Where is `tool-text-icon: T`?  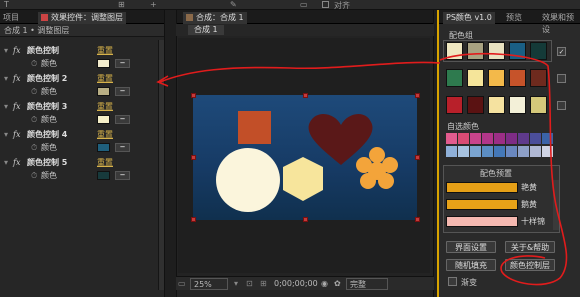
tool-text-icon: T is located at coordinates (6, 4).